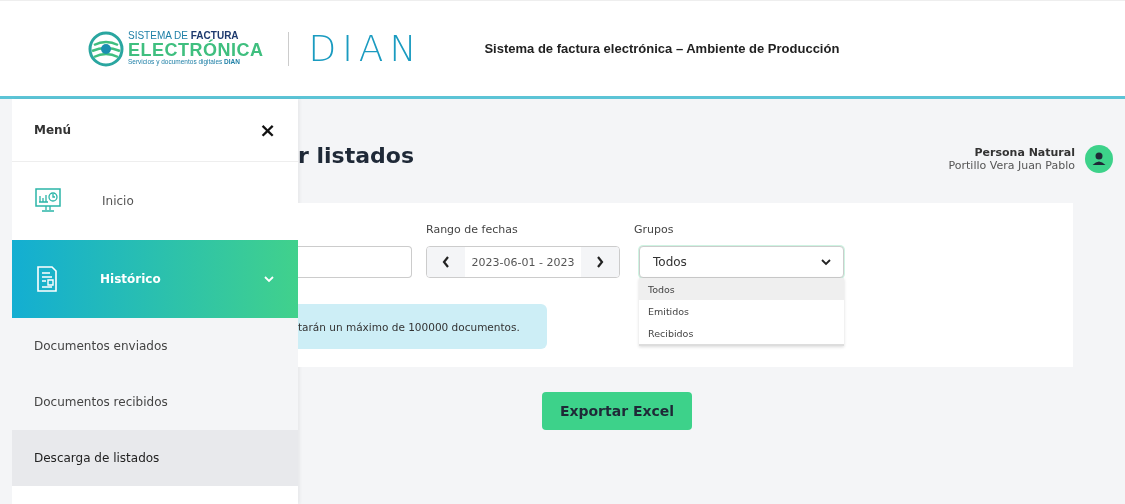 The image size is (1125, 504). Describe the element at coordinates (617, 411) in the screenshot. I see `export-excel-button: Exportar Excel` at that location.